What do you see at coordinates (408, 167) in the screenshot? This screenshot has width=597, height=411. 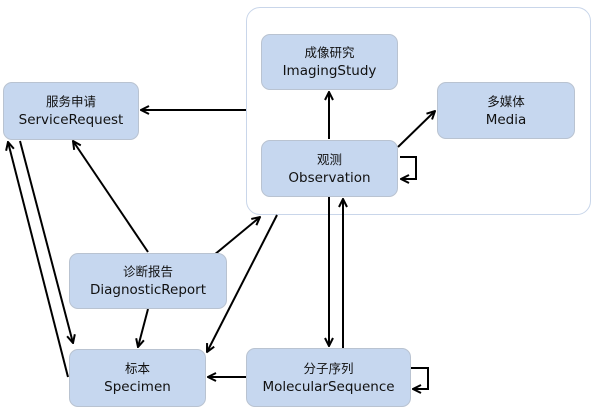 I see `edge-observation-self-loop` at bounding box center [408, 167].